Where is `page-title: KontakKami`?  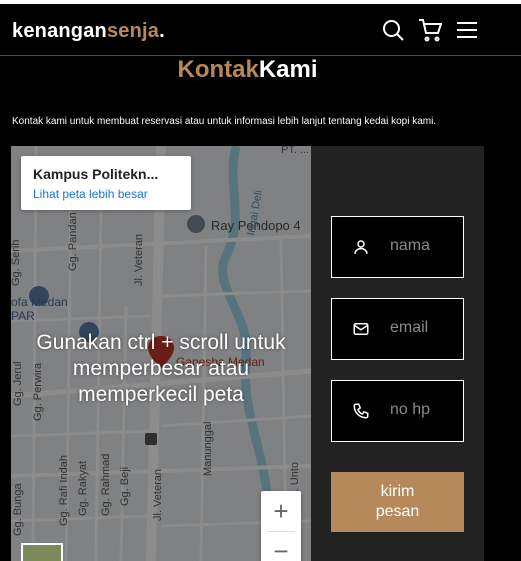
page-title: KontakKami is located at coordinates (247, 70).